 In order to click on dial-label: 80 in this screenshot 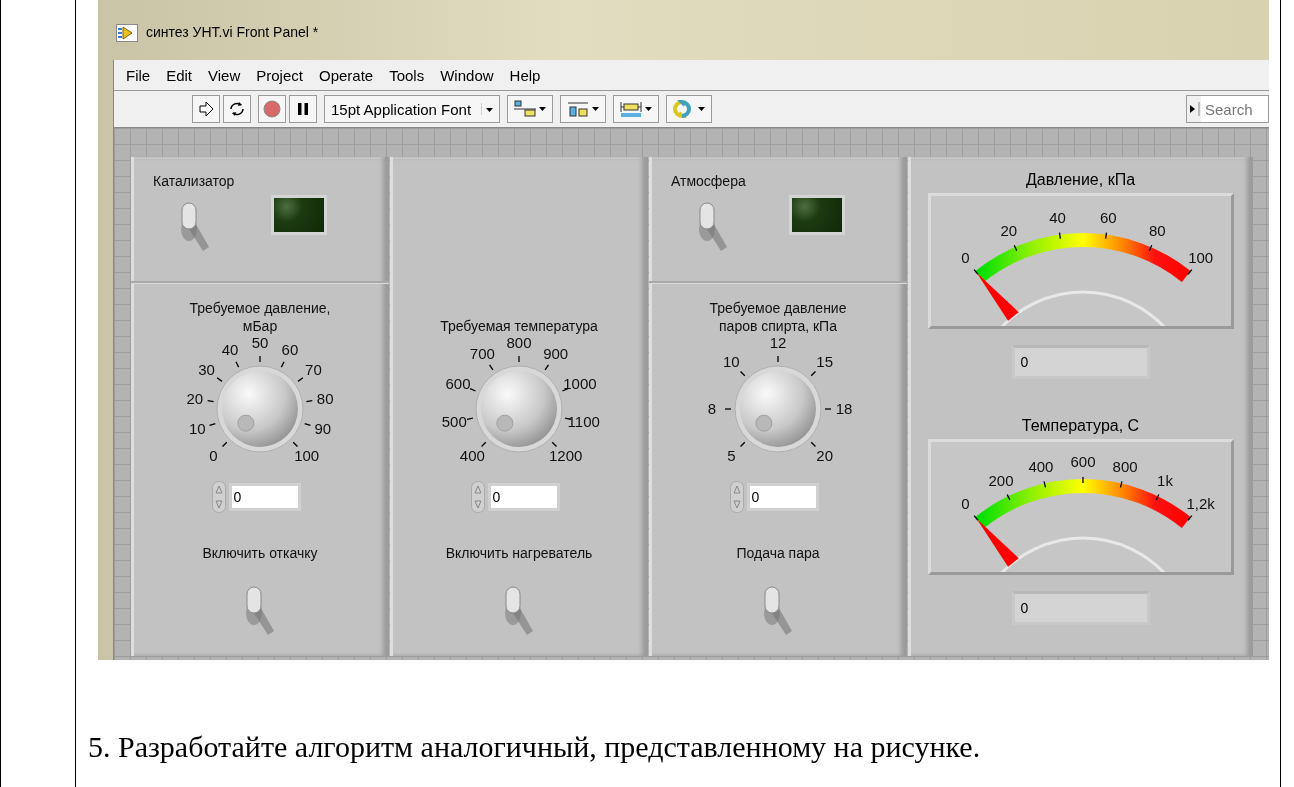, I will do `click(325, 398)`.